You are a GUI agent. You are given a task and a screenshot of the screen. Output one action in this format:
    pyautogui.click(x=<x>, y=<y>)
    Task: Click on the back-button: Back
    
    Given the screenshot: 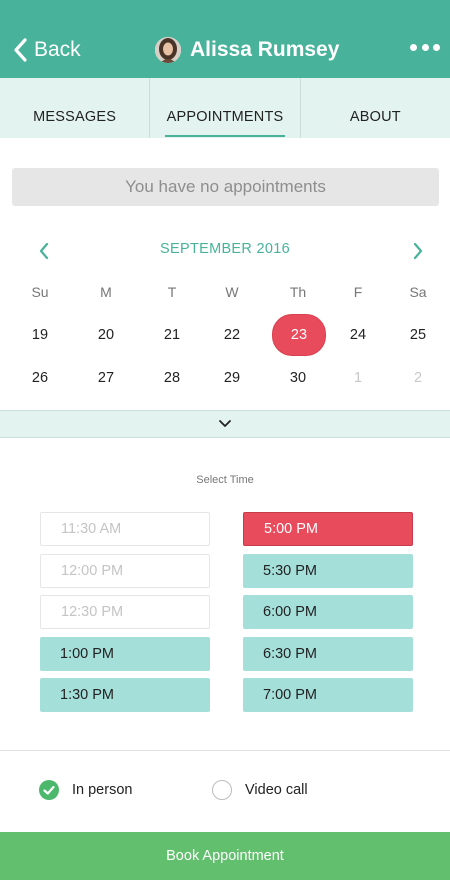 What is the action you would take?
    pyautogui.click(x=46, y=50)
    